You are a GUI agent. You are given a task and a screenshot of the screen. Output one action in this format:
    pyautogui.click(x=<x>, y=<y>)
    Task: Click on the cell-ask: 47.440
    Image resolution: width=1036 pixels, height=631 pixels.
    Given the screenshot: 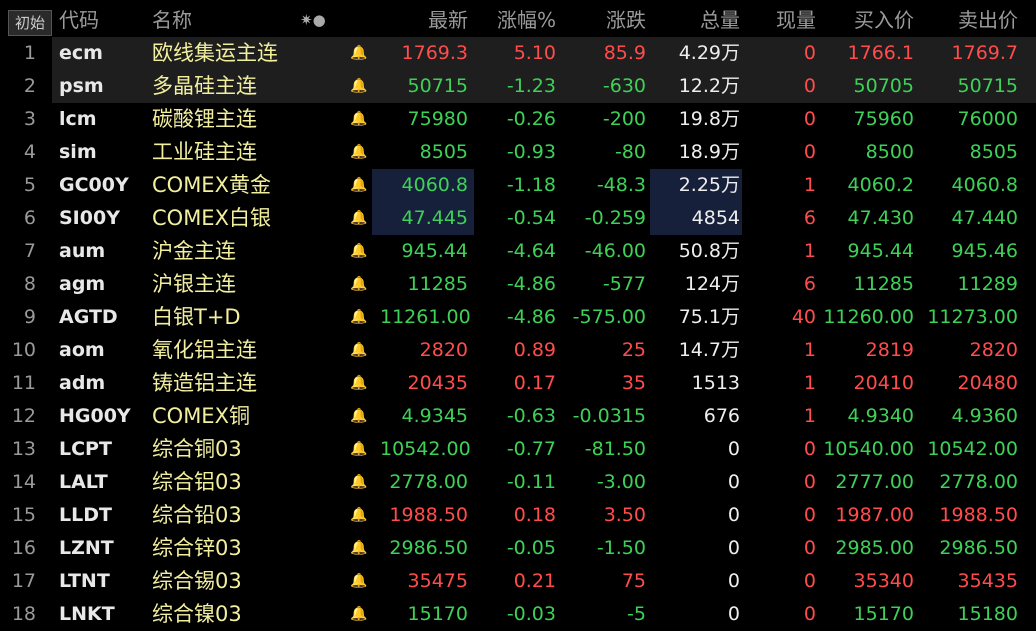 What is the action you would take?
    pyautogui.click(x=984, y=218)
    